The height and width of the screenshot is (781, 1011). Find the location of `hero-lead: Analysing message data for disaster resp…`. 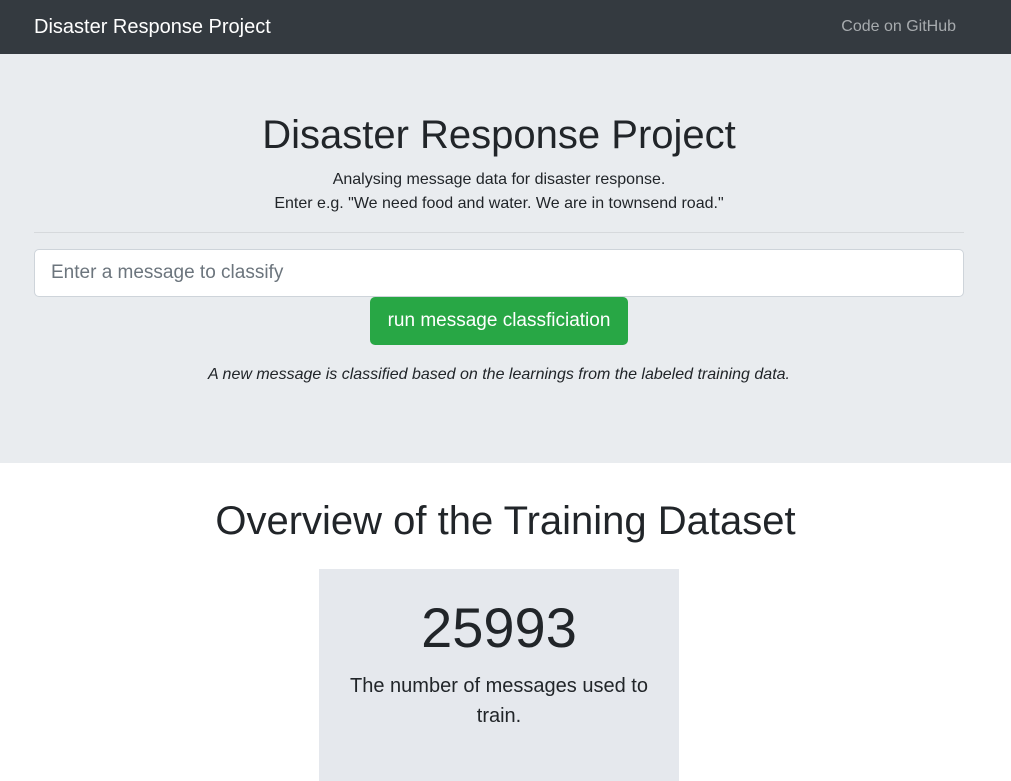

hero-lead: Analysing message data for disaster resp… is located at coordinates (499, 192).